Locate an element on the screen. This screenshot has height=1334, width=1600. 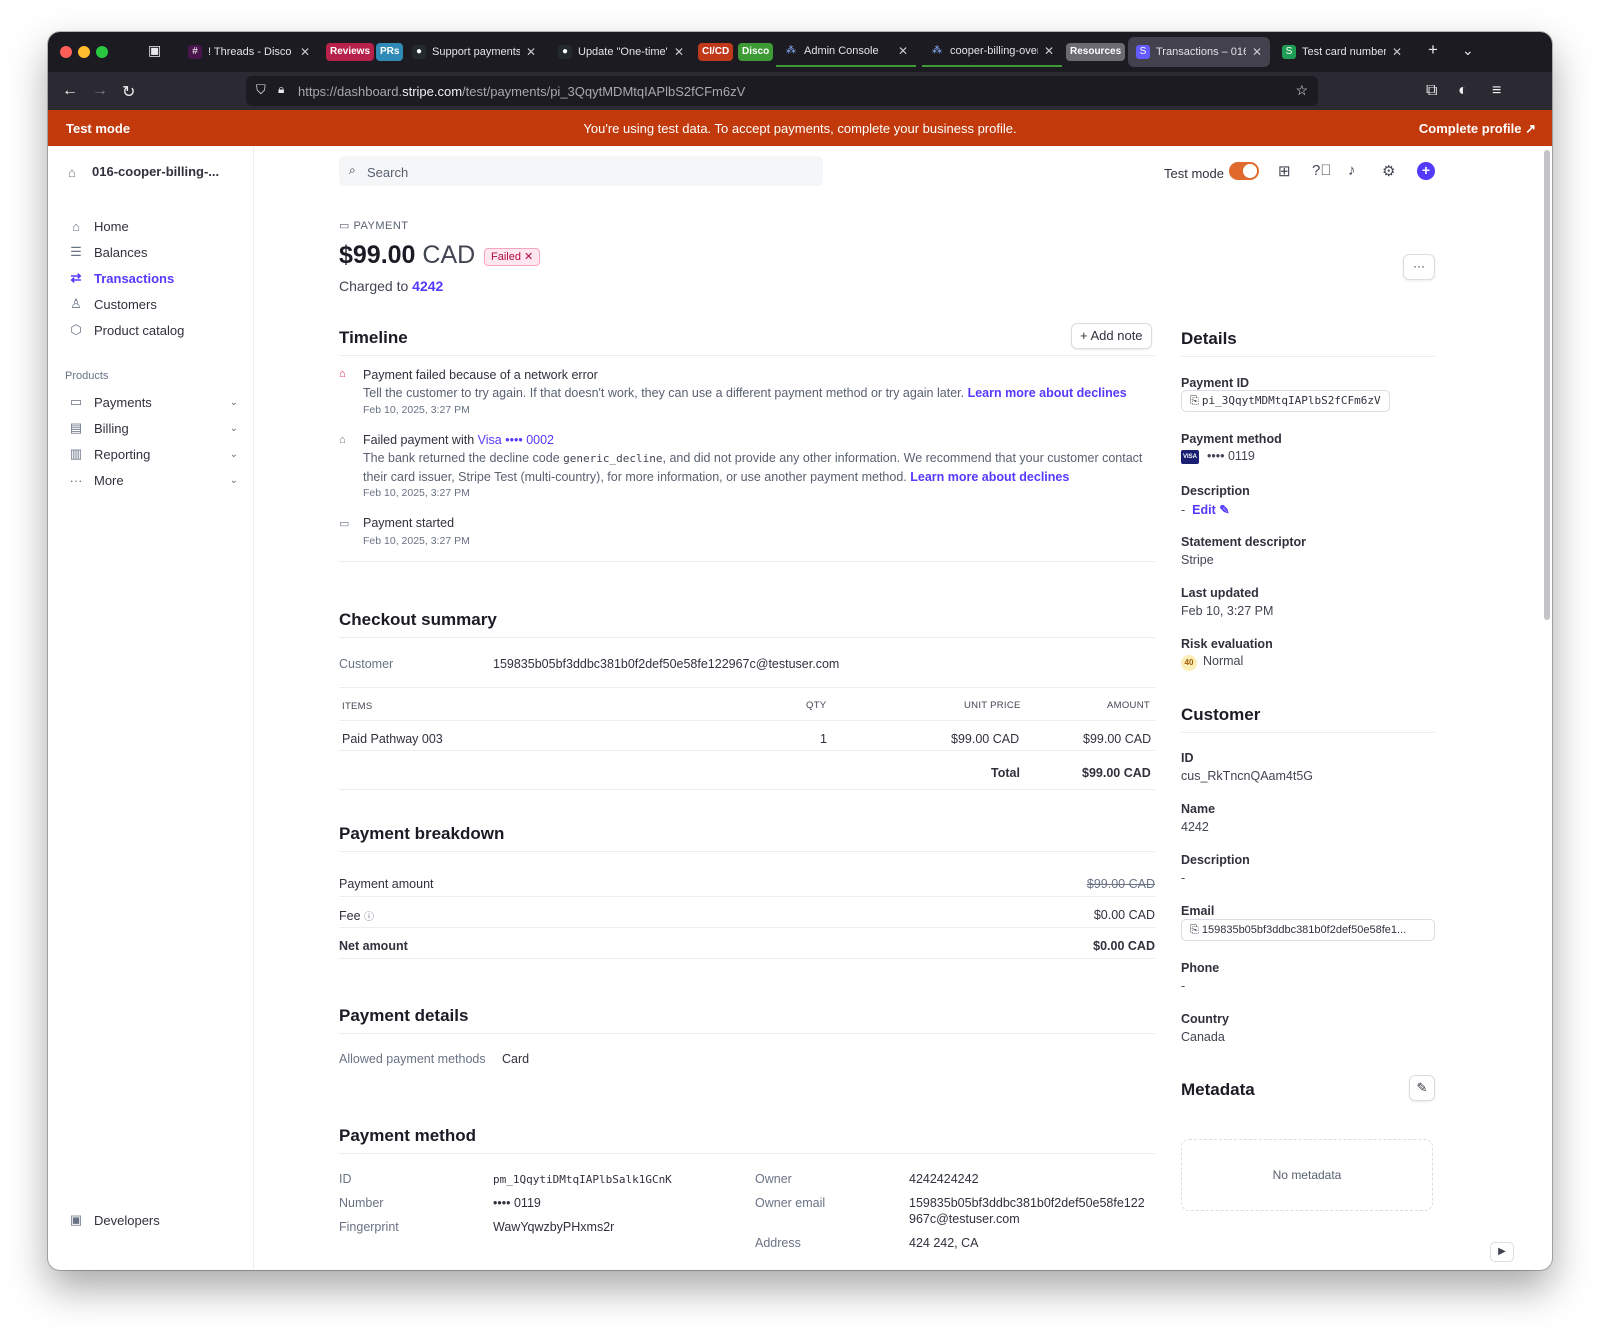
forward-arrow-icon: → is located at coordinates (100, 91).